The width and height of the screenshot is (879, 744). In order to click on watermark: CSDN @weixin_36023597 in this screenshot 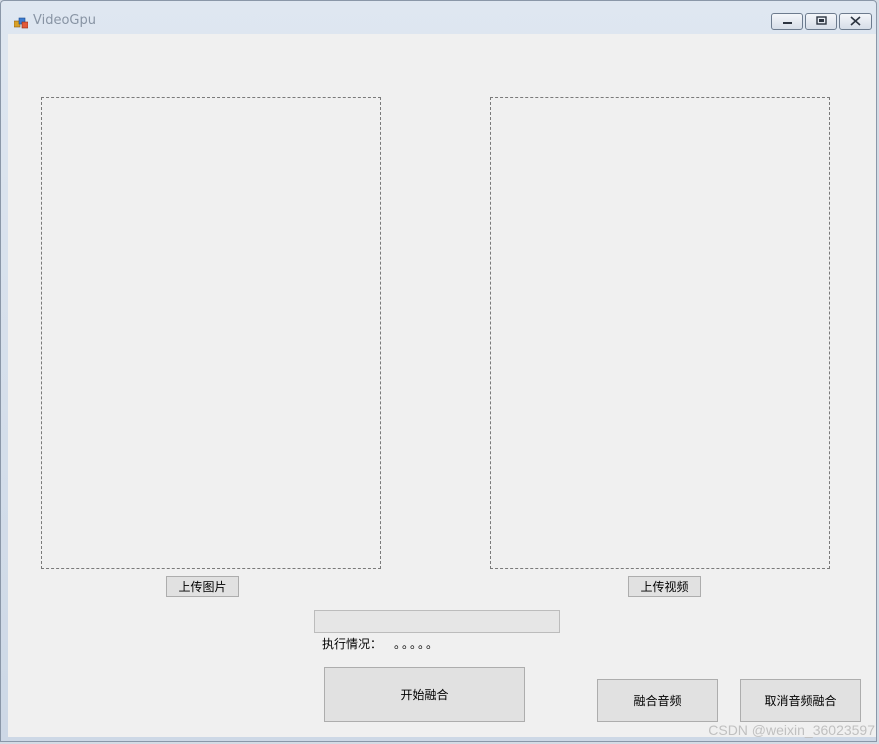, I will do `click(791, 730)`.